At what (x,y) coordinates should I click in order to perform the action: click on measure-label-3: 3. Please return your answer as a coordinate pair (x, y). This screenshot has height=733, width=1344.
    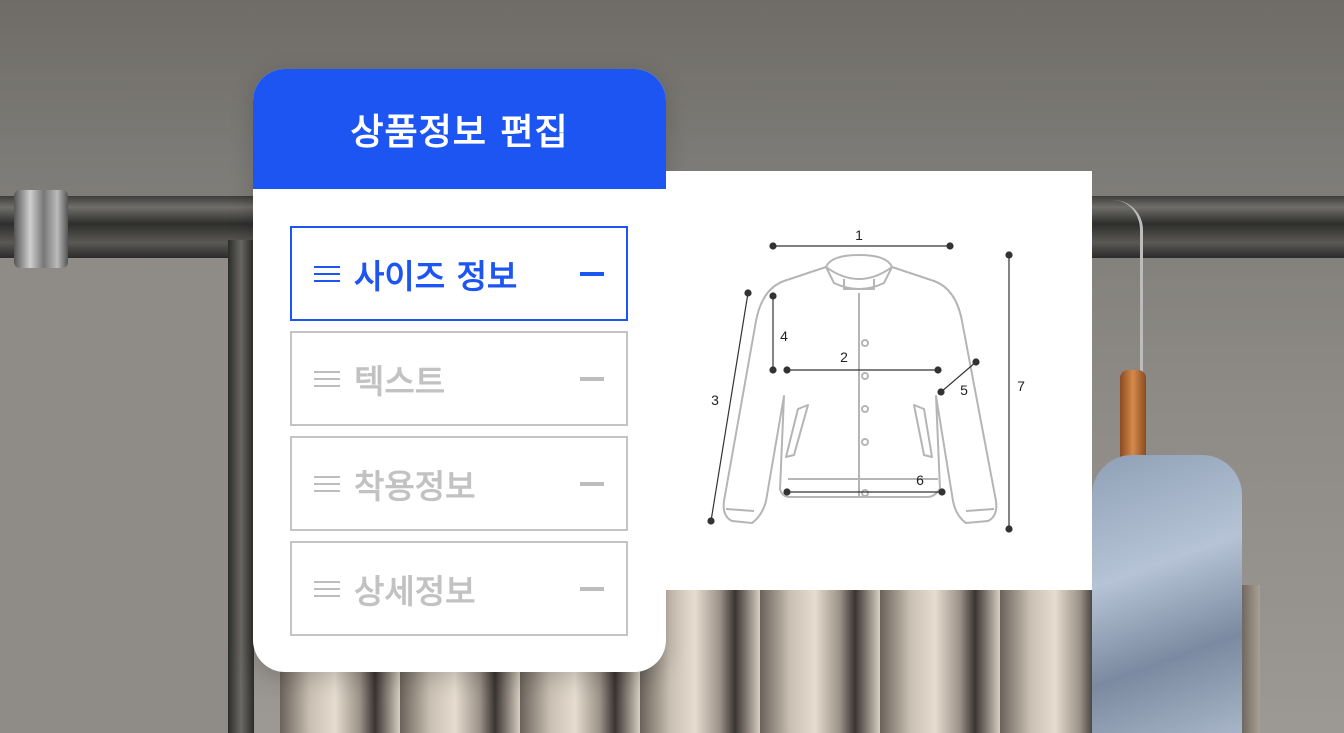
    Looking at the image, I should click on (715, 400).